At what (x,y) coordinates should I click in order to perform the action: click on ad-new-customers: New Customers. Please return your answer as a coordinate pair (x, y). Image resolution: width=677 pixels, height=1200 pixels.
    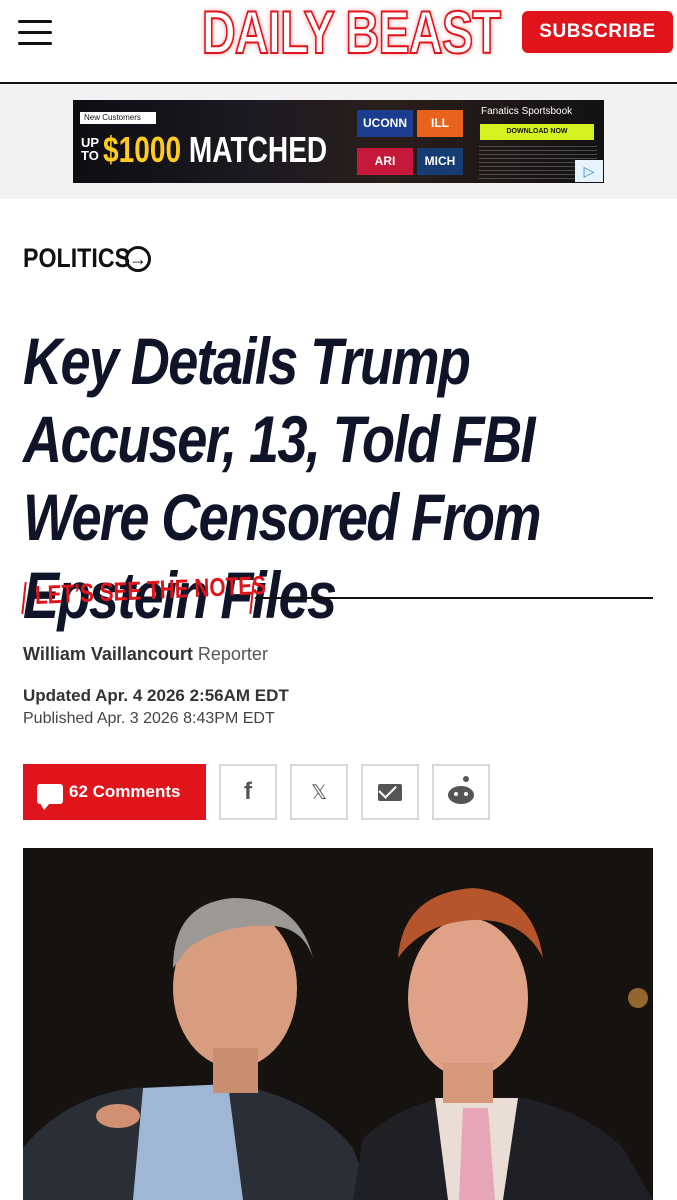
    Looking at the image, I should click on (118, 118).